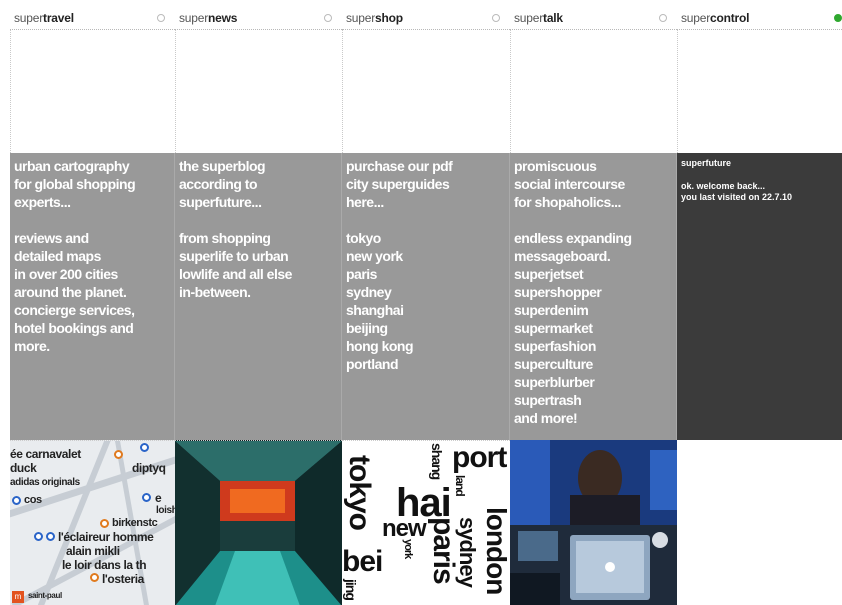  I want to click on forum-link-superdenim: superdenim, so click(594, 310).